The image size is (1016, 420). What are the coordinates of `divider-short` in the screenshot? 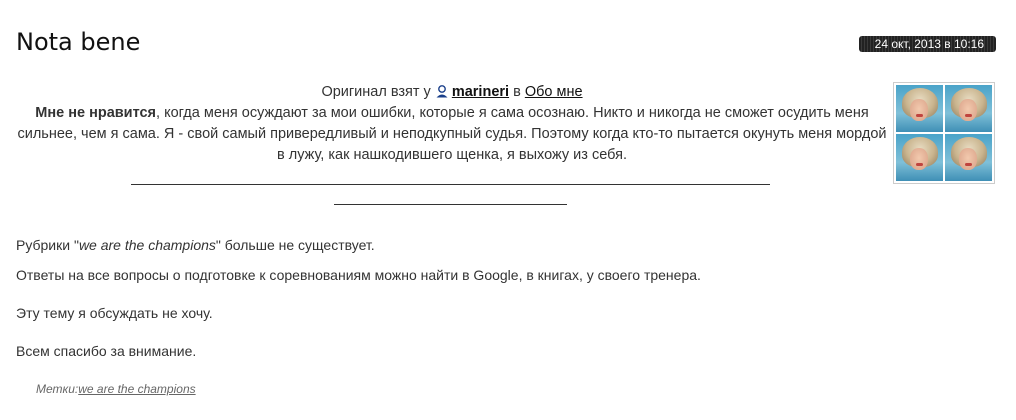 It's located at (450, 204).